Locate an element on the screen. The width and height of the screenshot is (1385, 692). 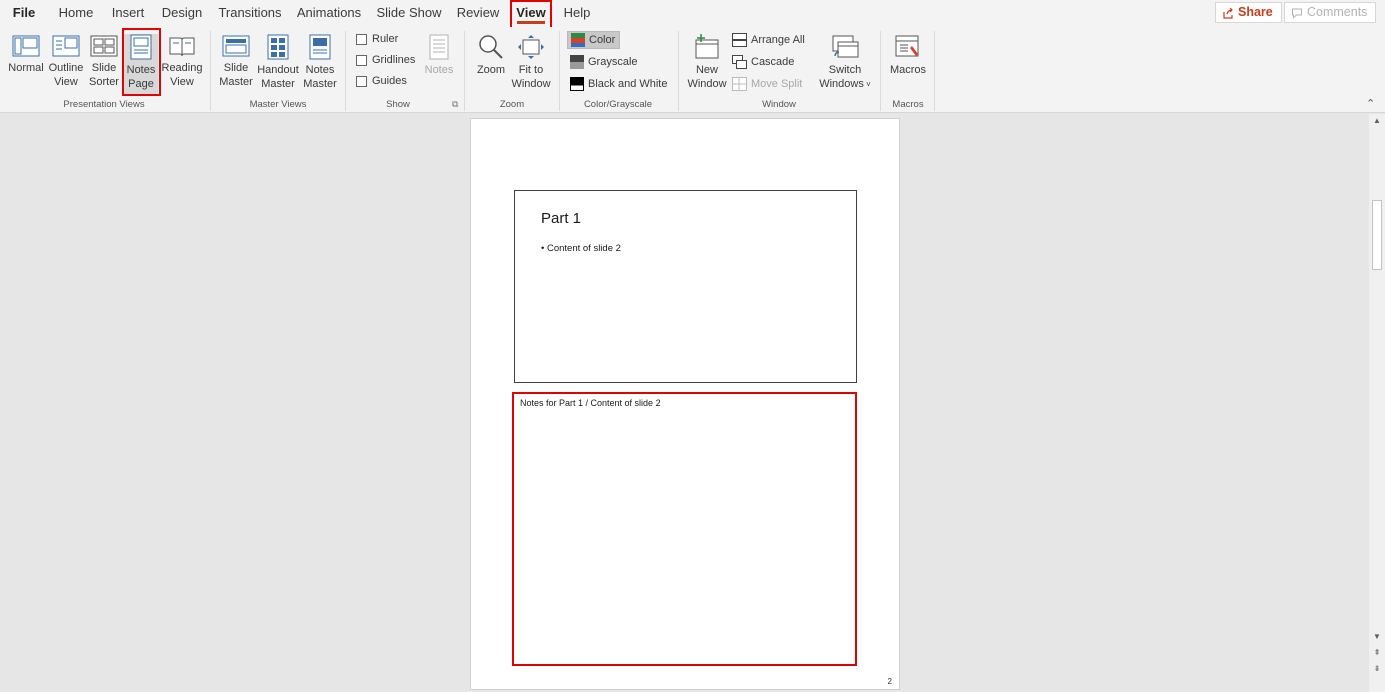
move-split-icon is located at coordinates (739, 84).